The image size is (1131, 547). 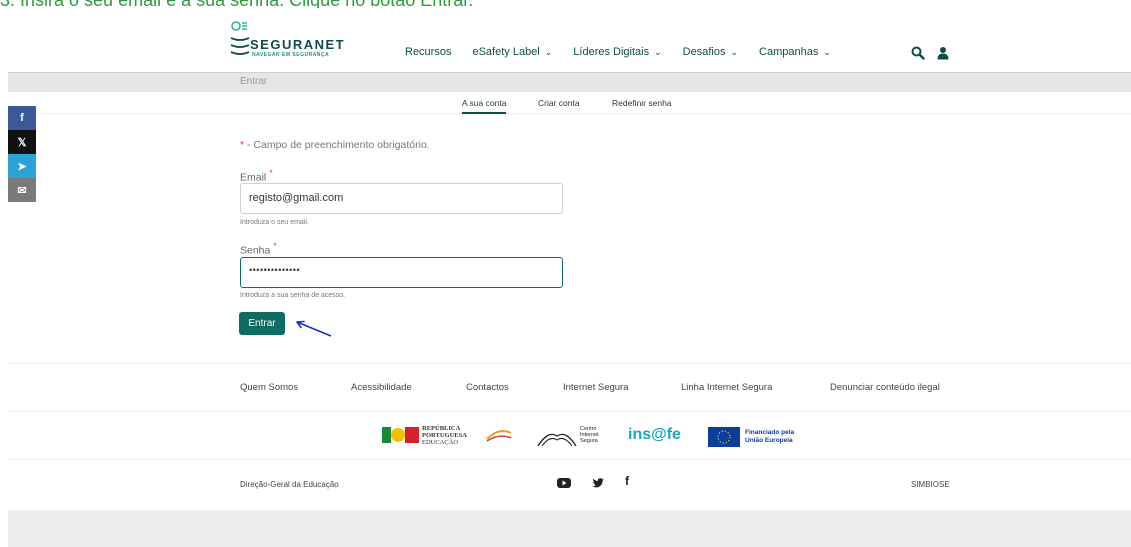 What do you see at coordinates (398, 435) in the screenshot?
I see `flag-yellow-circle` at bounding box center [398, 435].